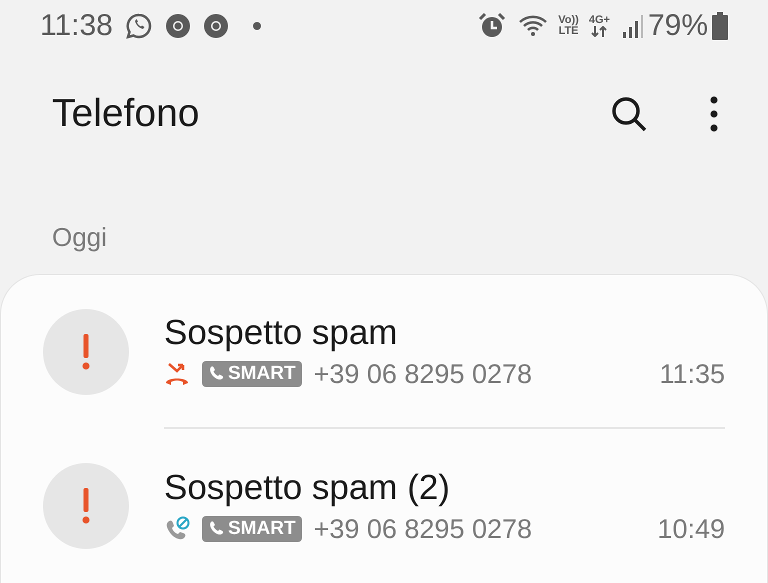  I want to click on signal-icon, so click(633, 26).